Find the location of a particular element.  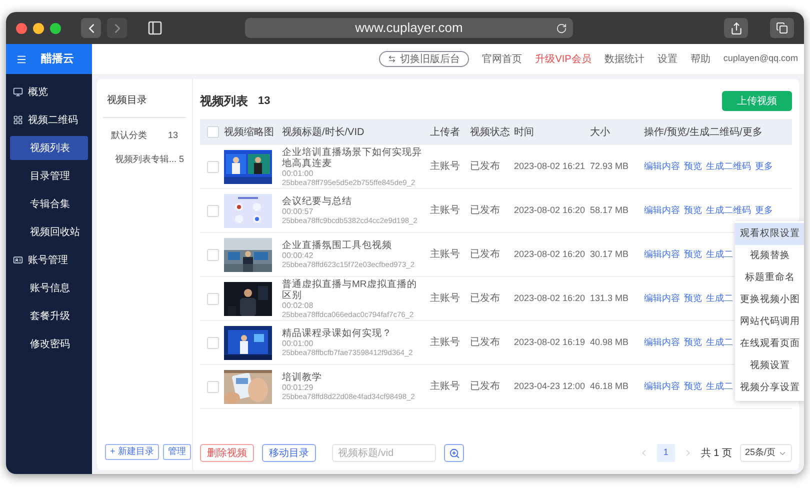

zoom-in-icon is located at coordinates (454, 453).